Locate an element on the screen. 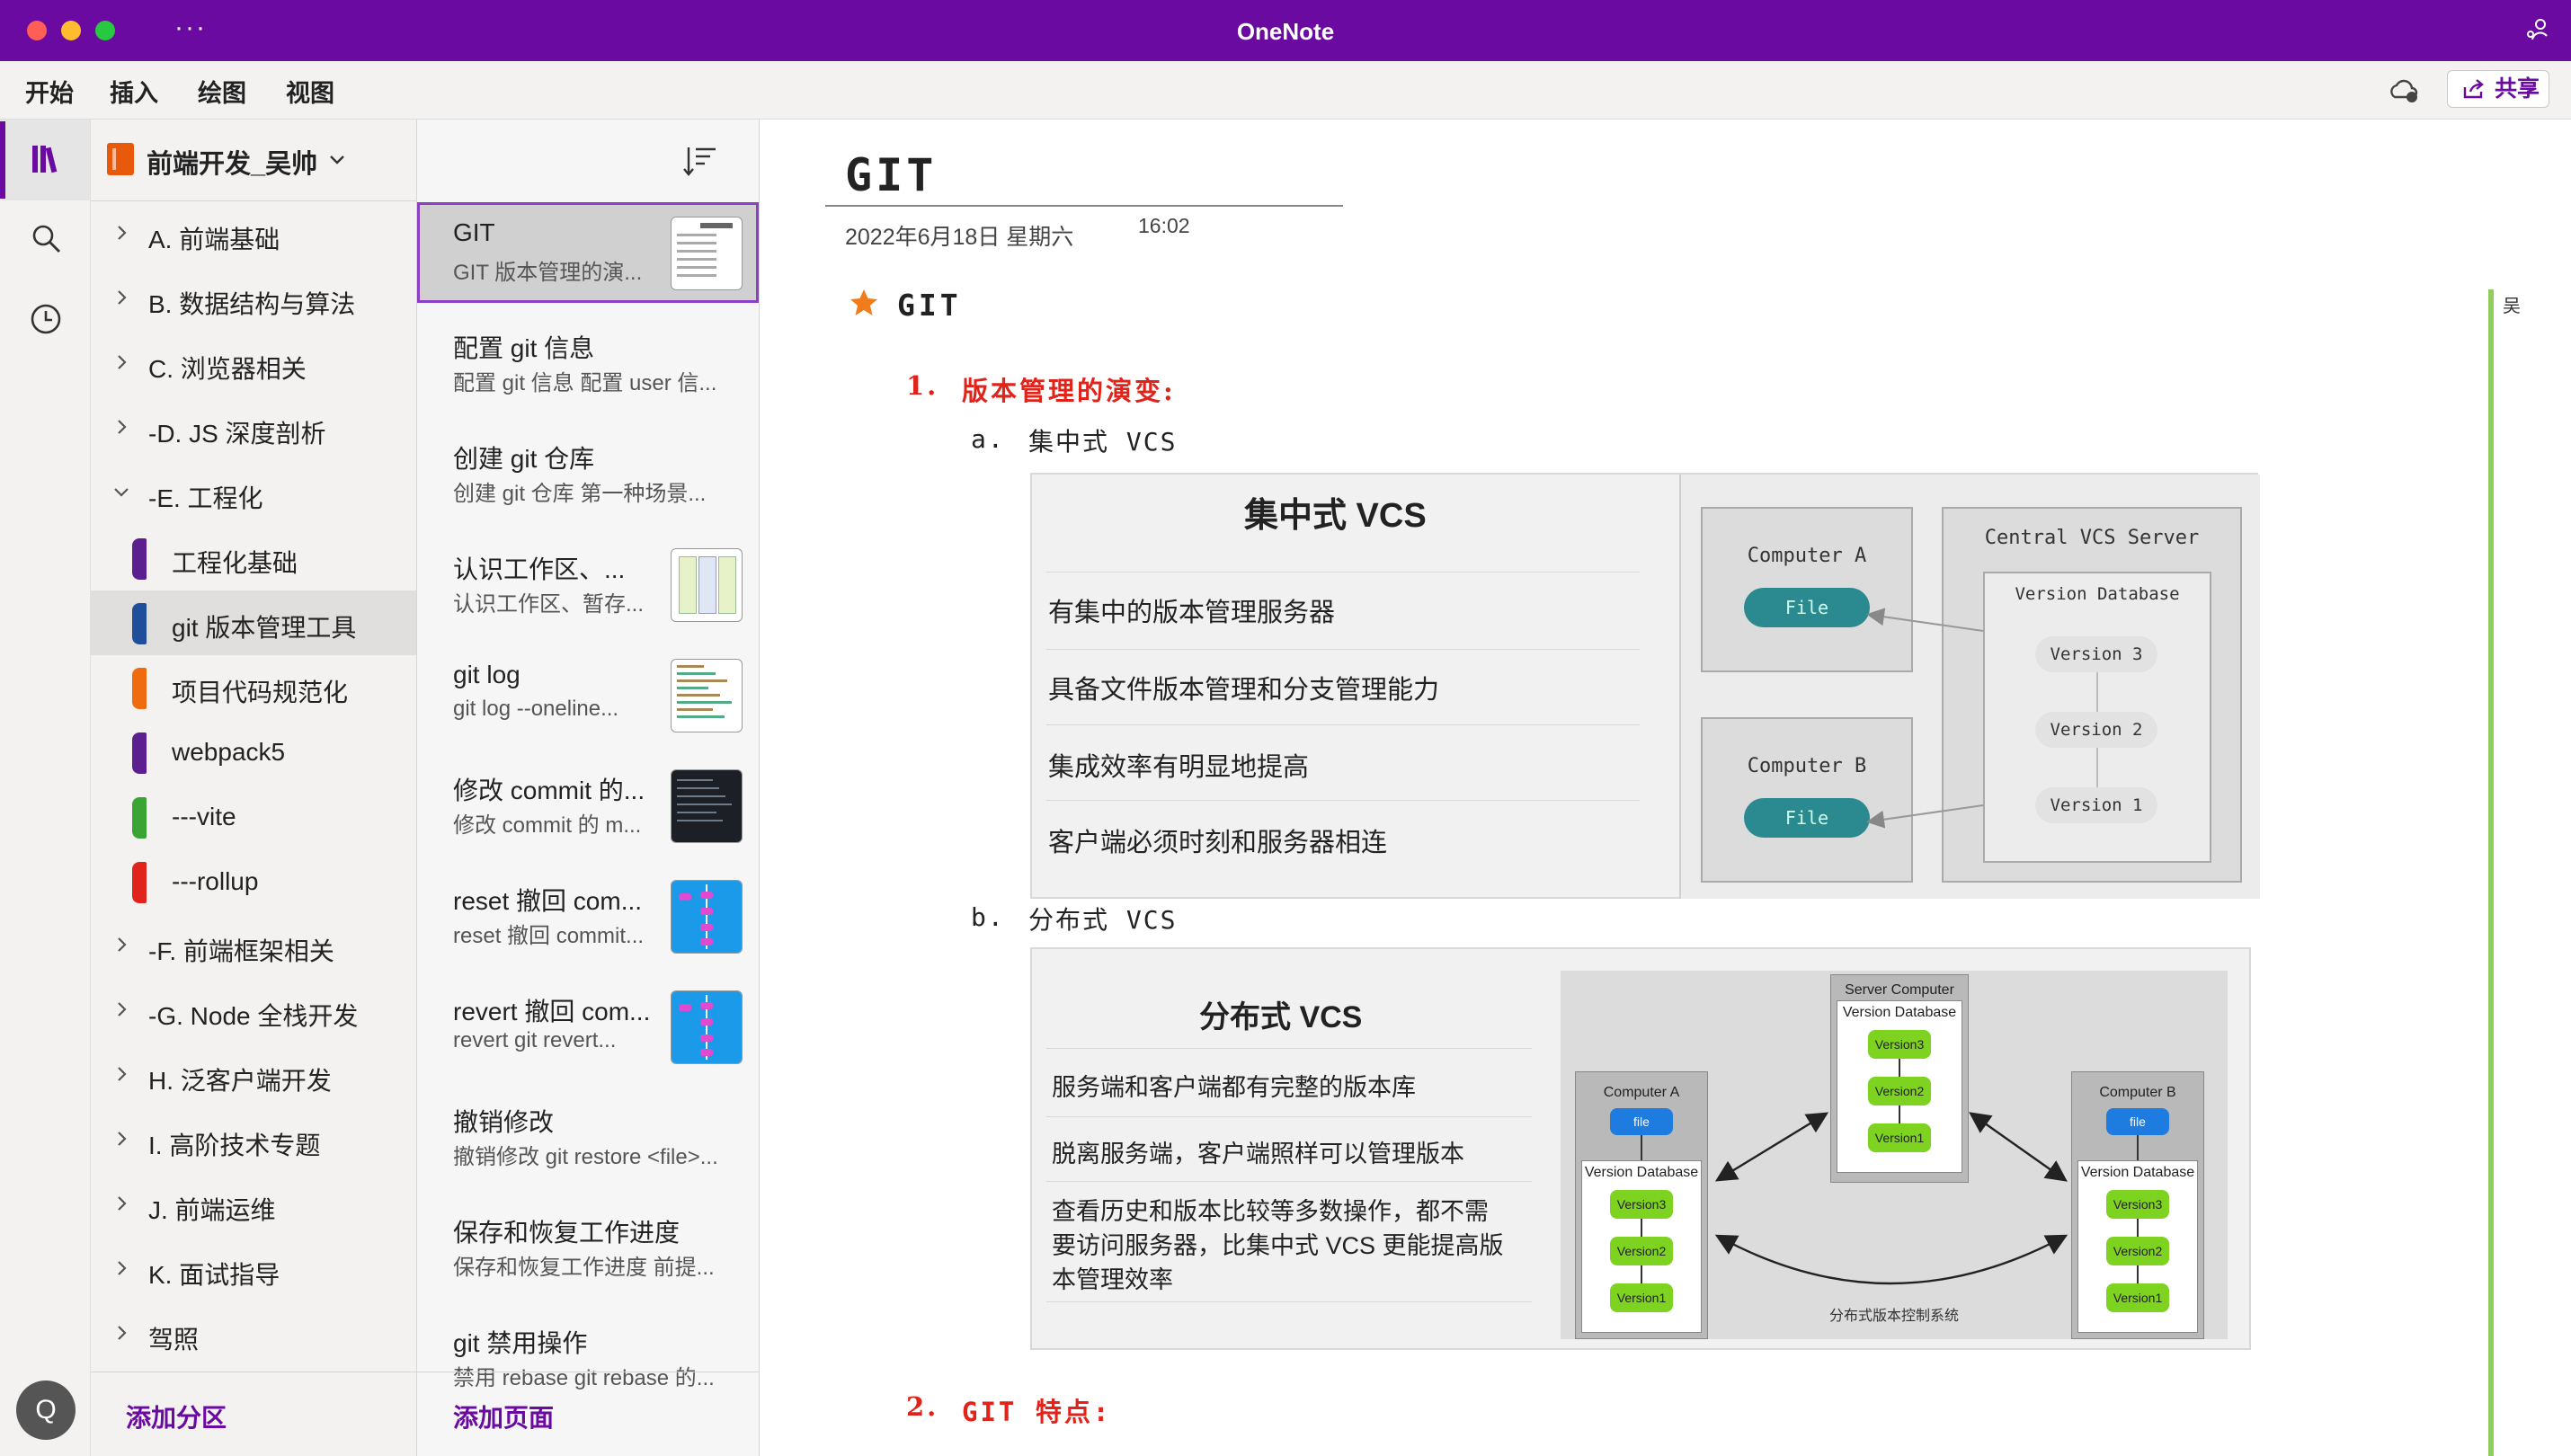 The image size is (2571, 1456). section-label: K. 面试指导 is located at coordinates (214, 1275).